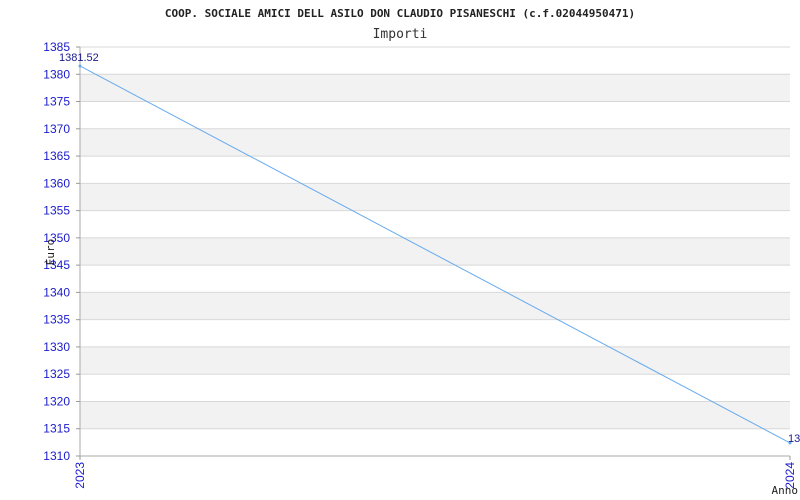  Describe the element at coordinates (56, 347) in the screenshot. I see `y-tick-label: 1330` at that location.